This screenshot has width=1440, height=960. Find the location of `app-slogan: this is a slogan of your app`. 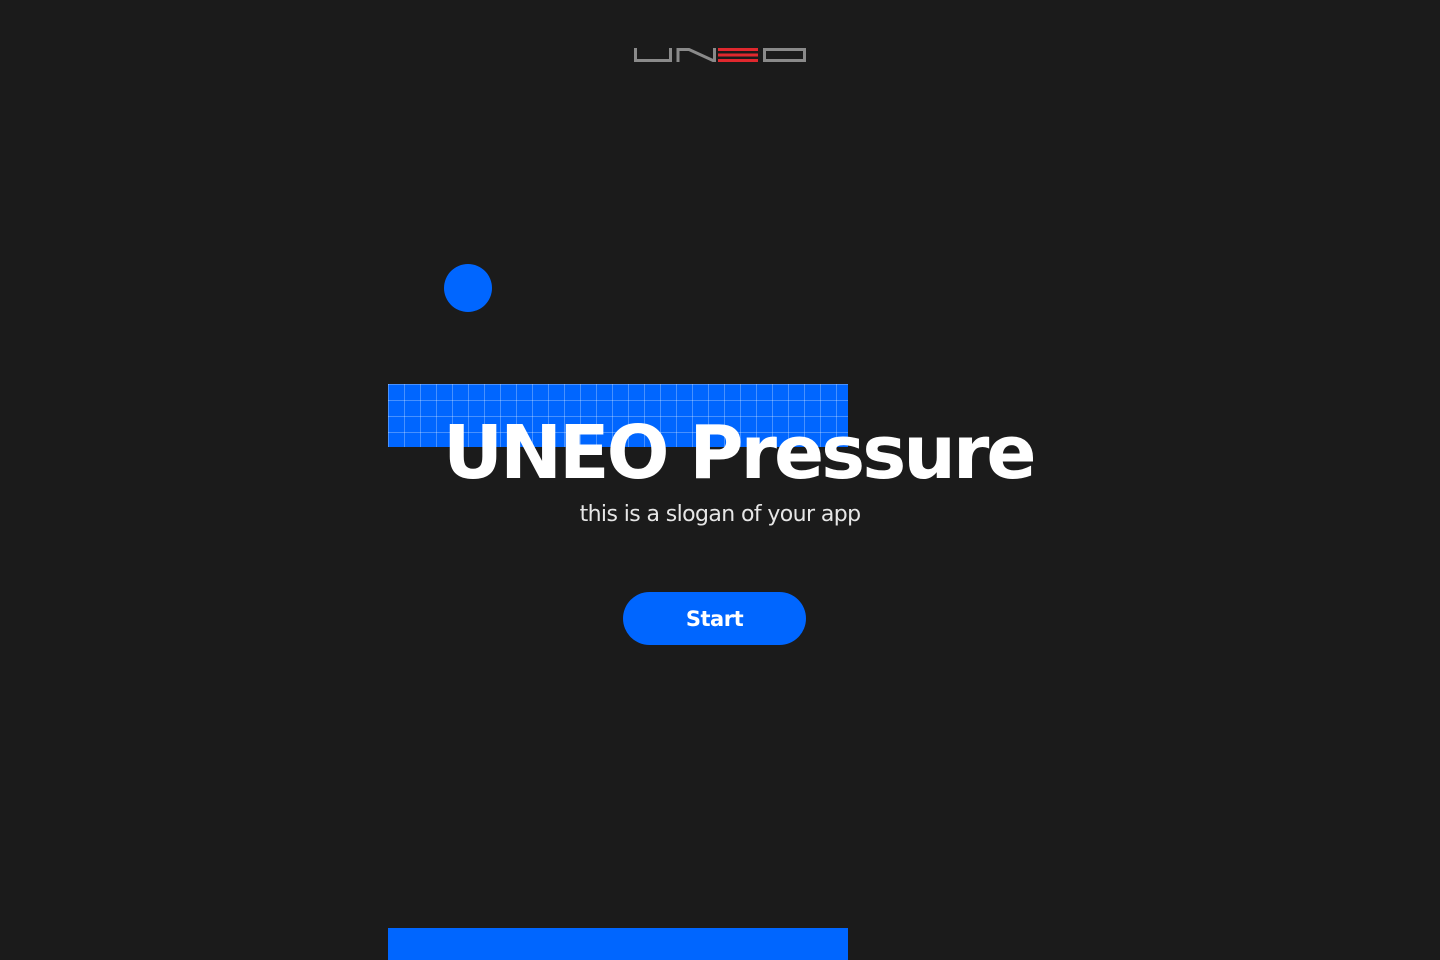

app-slogan: this is a slogan of your app is located at coordinates (720, 514).